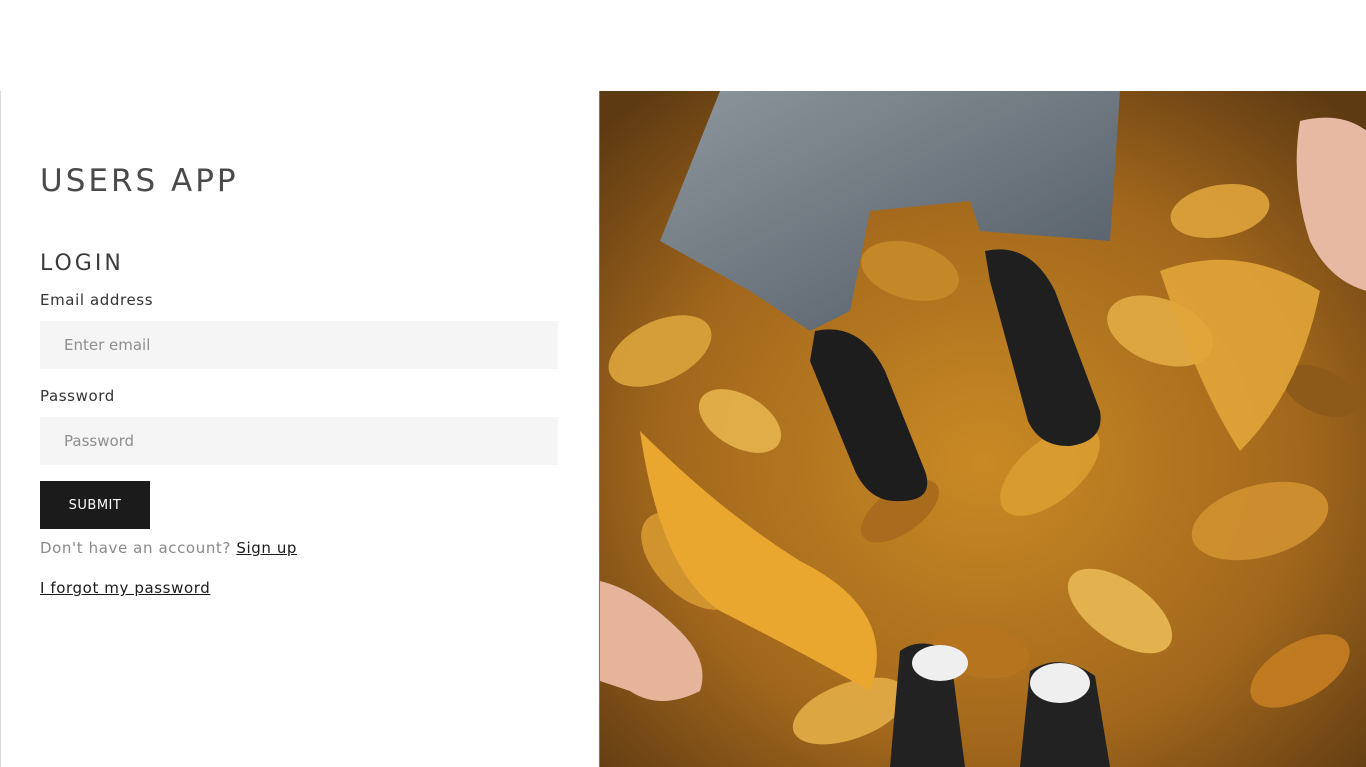 Image resolution: width=1366 pixels, height=767 pixels. What do you see at coordinates (683, 45) in the screenshot?
I see `top-bar` at bounding box center [683, 45].